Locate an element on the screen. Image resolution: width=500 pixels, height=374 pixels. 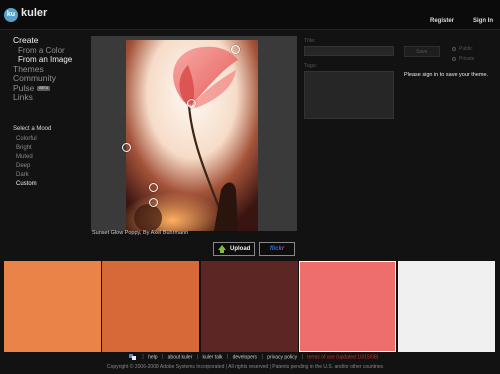
mood-dark: Dark is located at coordinates (26, 175).